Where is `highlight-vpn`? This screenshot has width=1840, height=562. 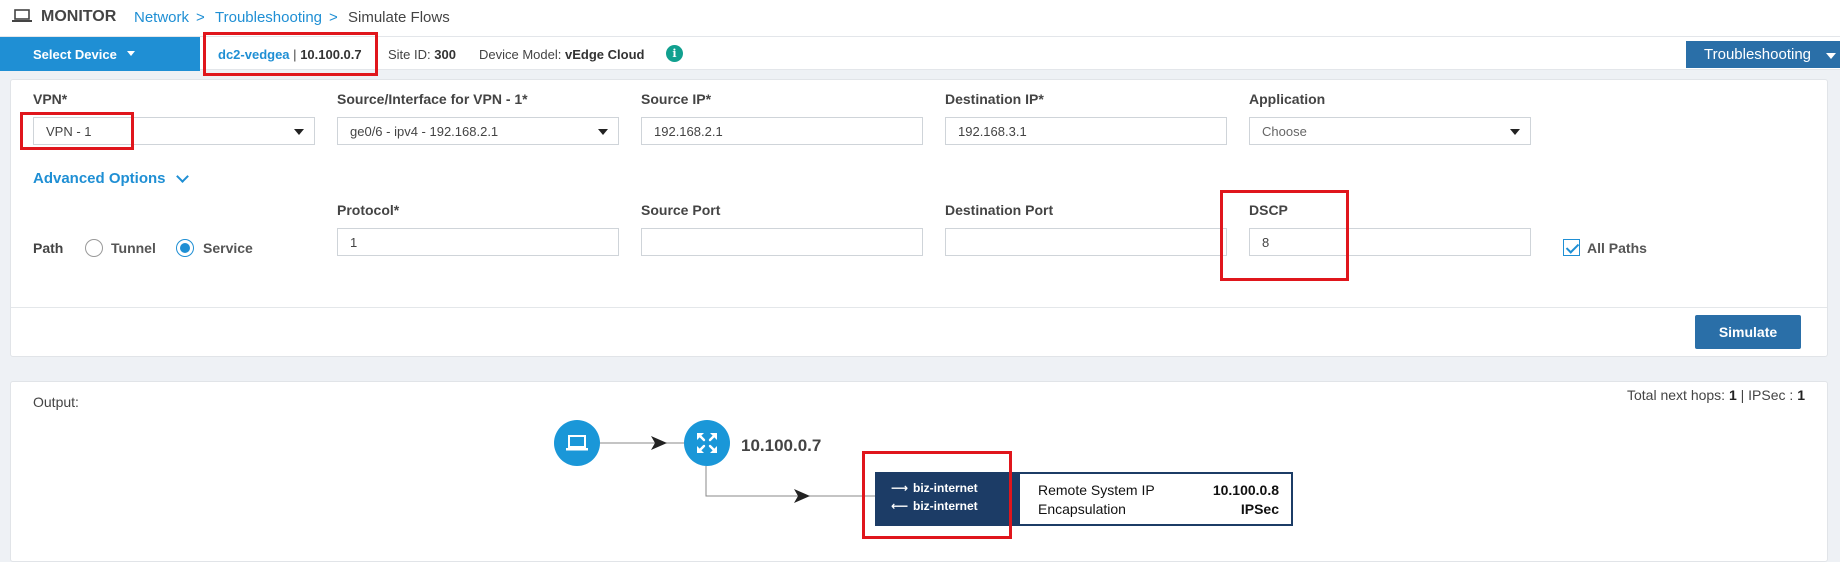 highlight-vpn is located at coordinates (77, 131).